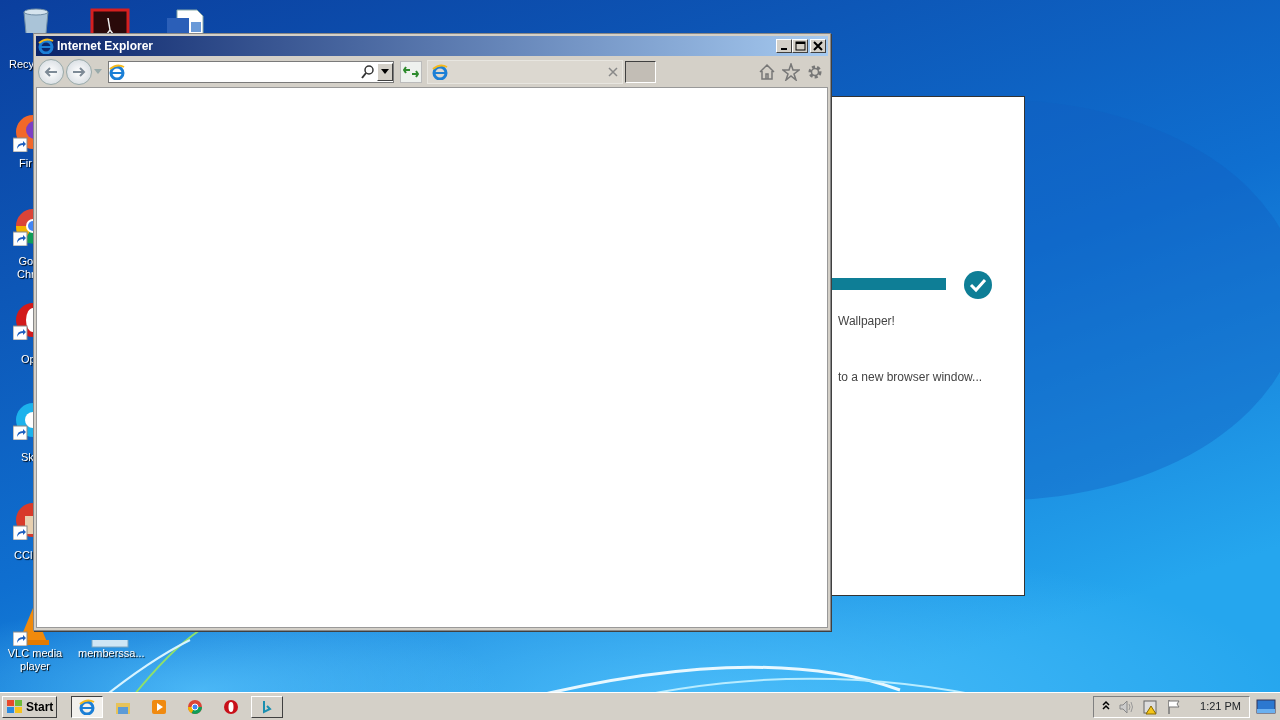 This screenshot has height=720, width=1280. What do you see at coordinates (784, 49) in the screenshot?
I see `minimize-icon` at bounding box center [784, 49].